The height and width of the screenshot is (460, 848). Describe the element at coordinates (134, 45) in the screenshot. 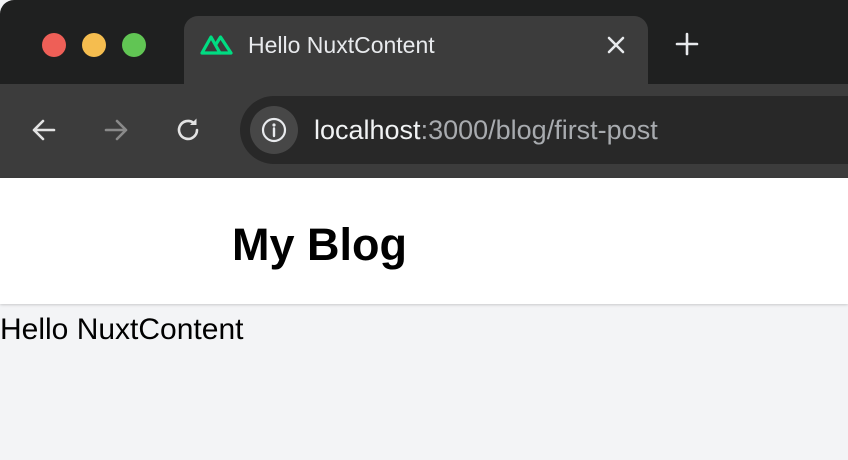

I see `window-maximize-button` at that location.